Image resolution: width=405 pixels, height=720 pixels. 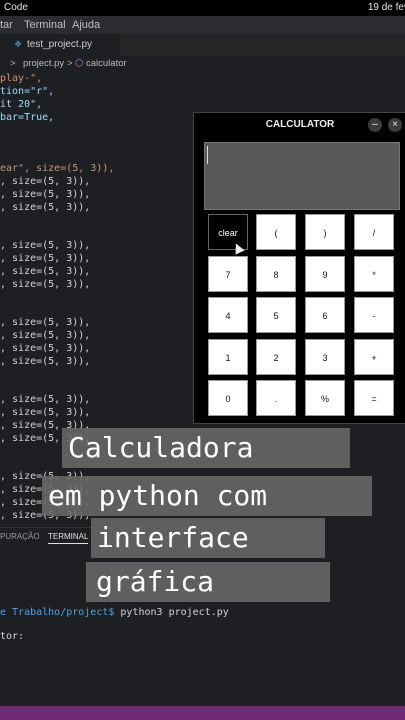 What do you see at coordinates (206, 448) in the screenshot?
I see `caption-line-1: Calculadora` at bounding box center [206, 448].